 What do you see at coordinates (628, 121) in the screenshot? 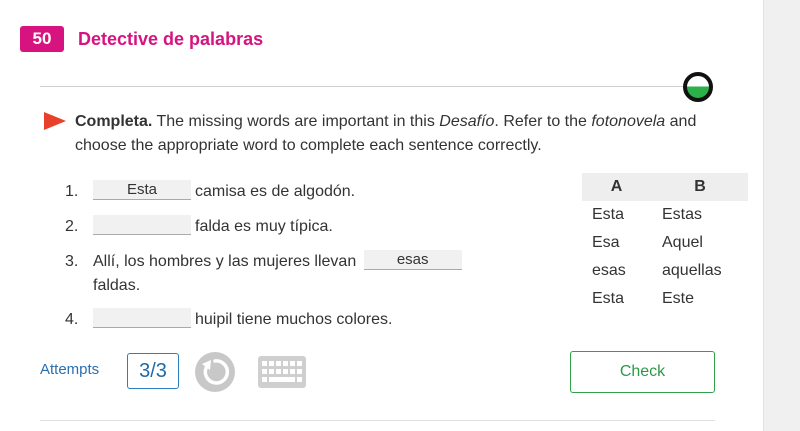
I see `instructions-em-2: fotonovela` at bounding box center [628, 121].